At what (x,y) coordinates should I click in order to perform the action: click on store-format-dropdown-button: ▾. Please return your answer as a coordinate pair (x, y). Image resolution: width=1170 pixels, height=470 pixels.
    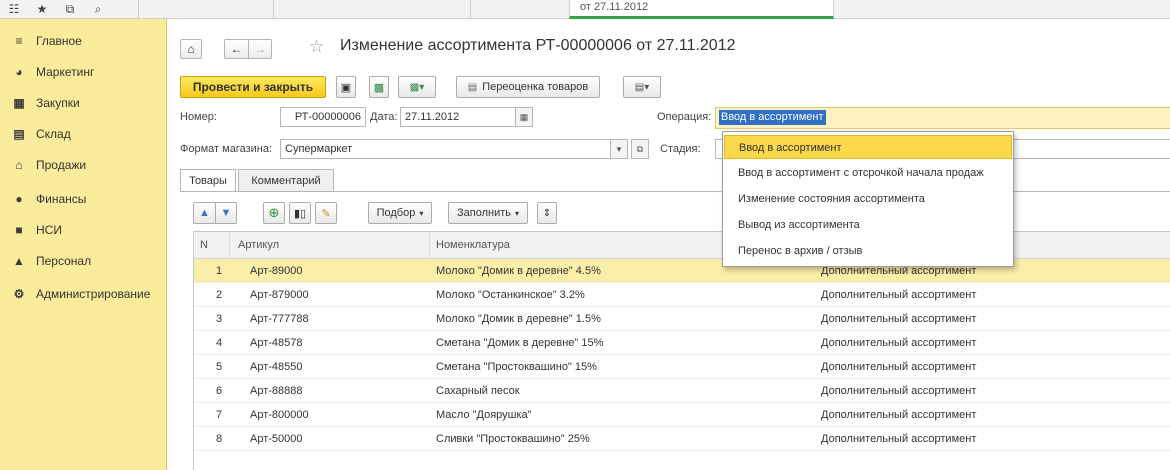
    Looking at the image, I should click on (619, 149).